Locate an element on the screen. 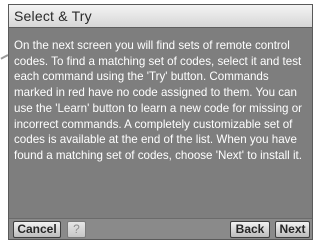  dialog-title: Select & Try is located at coordinates (53, 16).